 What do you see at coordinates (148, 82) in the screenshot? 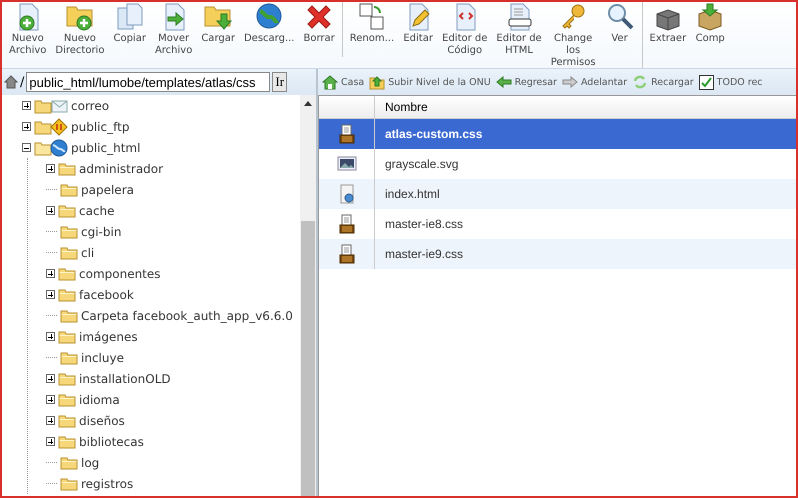
I see `path-field: public_html/lumobe/templates/atlas/css` at bounding box center [148, 82].